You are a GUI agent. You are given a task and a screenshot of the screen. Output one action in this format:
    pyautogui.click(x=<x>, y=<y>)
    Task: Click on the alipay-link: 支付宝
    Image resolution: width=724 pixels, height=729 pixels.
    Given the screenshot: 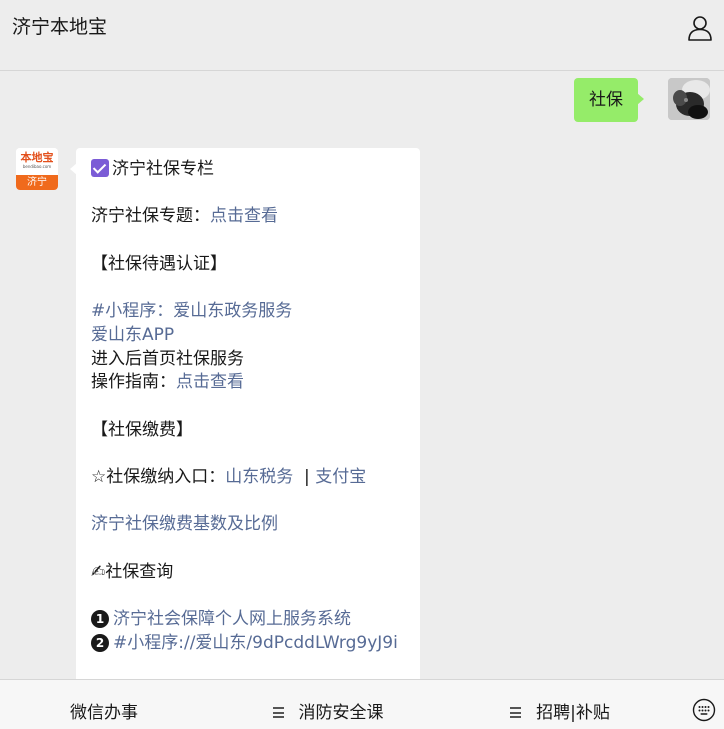 What is the action you would take?
    pyautogui.click(x=340, y=477)
    